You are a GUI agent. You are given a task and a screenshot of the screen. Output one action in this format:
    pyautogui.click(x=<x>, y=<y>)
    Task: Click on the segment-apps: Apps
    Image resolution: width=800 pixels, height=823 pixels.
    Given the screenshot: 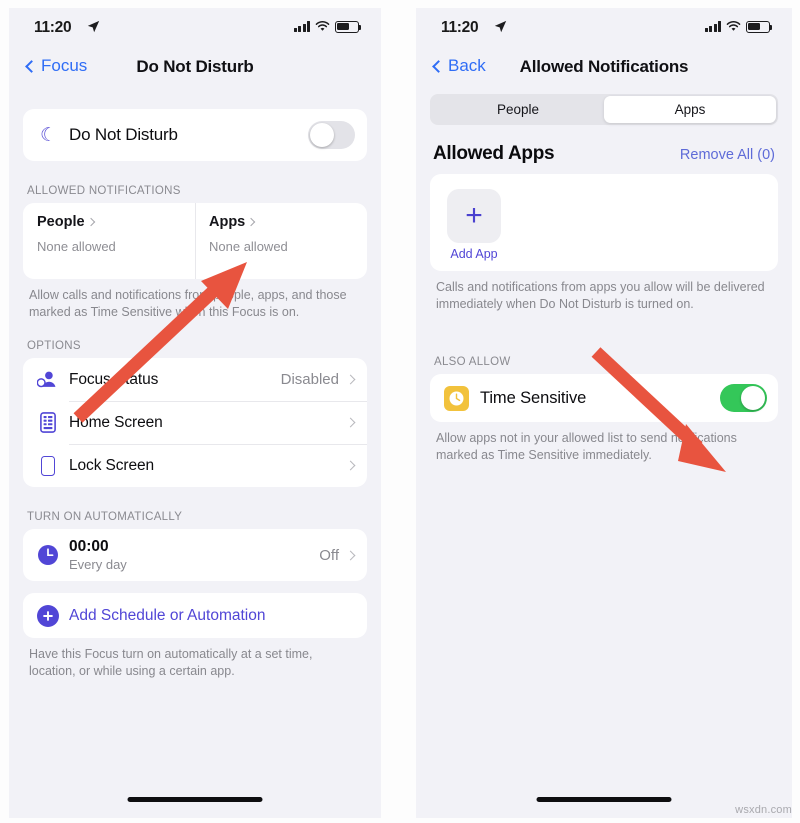 What is the action you would take?
    pyautogui.click(x=690, y=109)
    